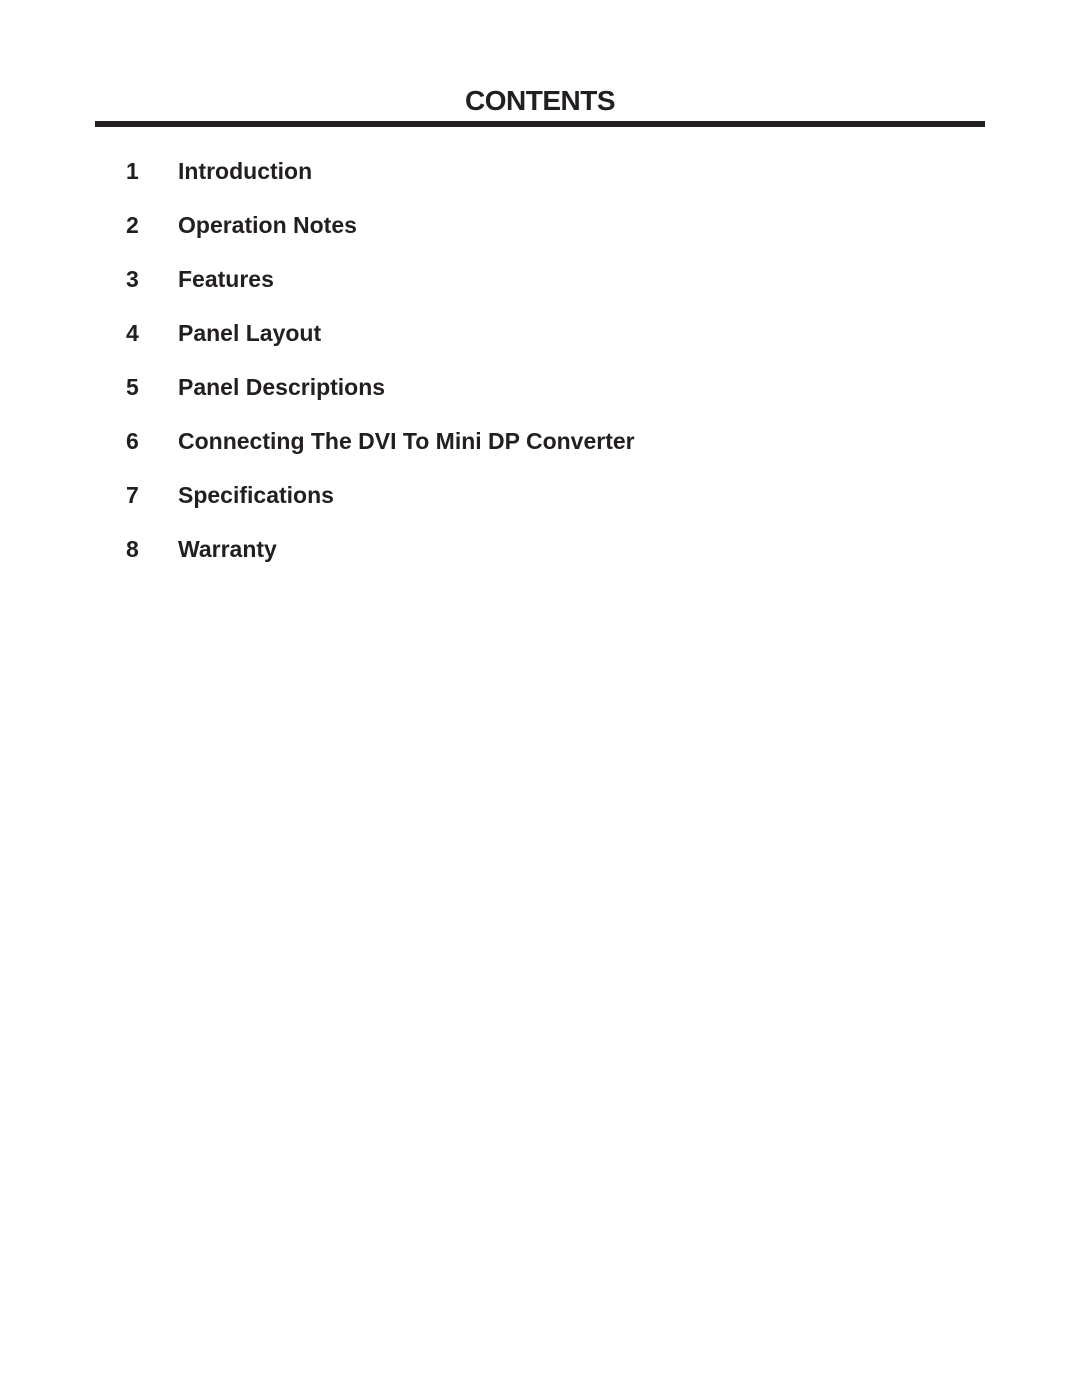 The height and width of the screenshot is (1397, 1080). What do you see at coordinates (380, 237) in the screenshot?
I see `toc-item-operation-notes: 2 Operation Notes` at bounding box center [380, 237].